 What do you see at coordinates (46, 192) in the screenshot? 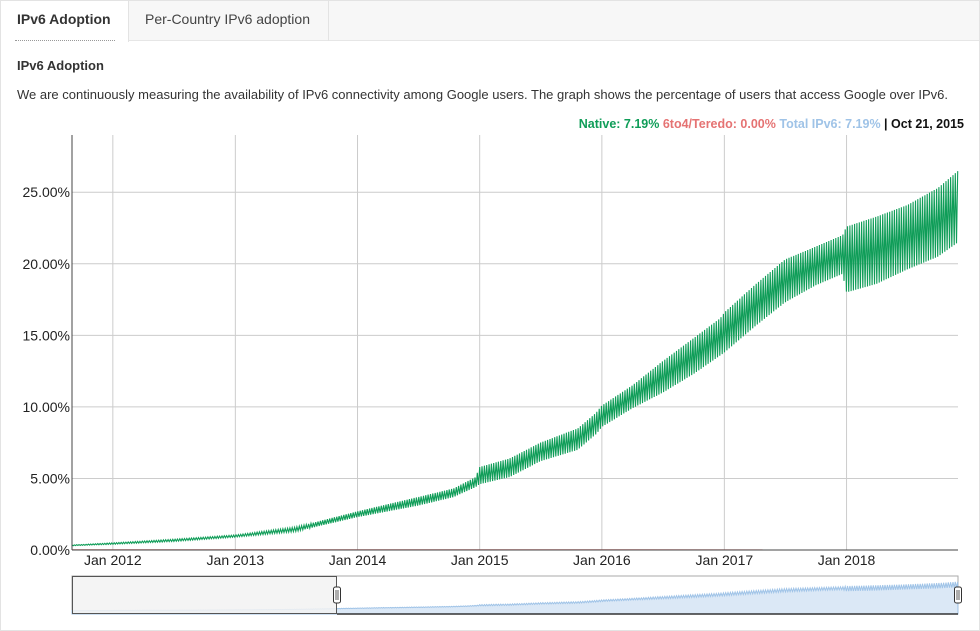
I see `y-tick-label: 25.00%` at bounding box center [46, 192].